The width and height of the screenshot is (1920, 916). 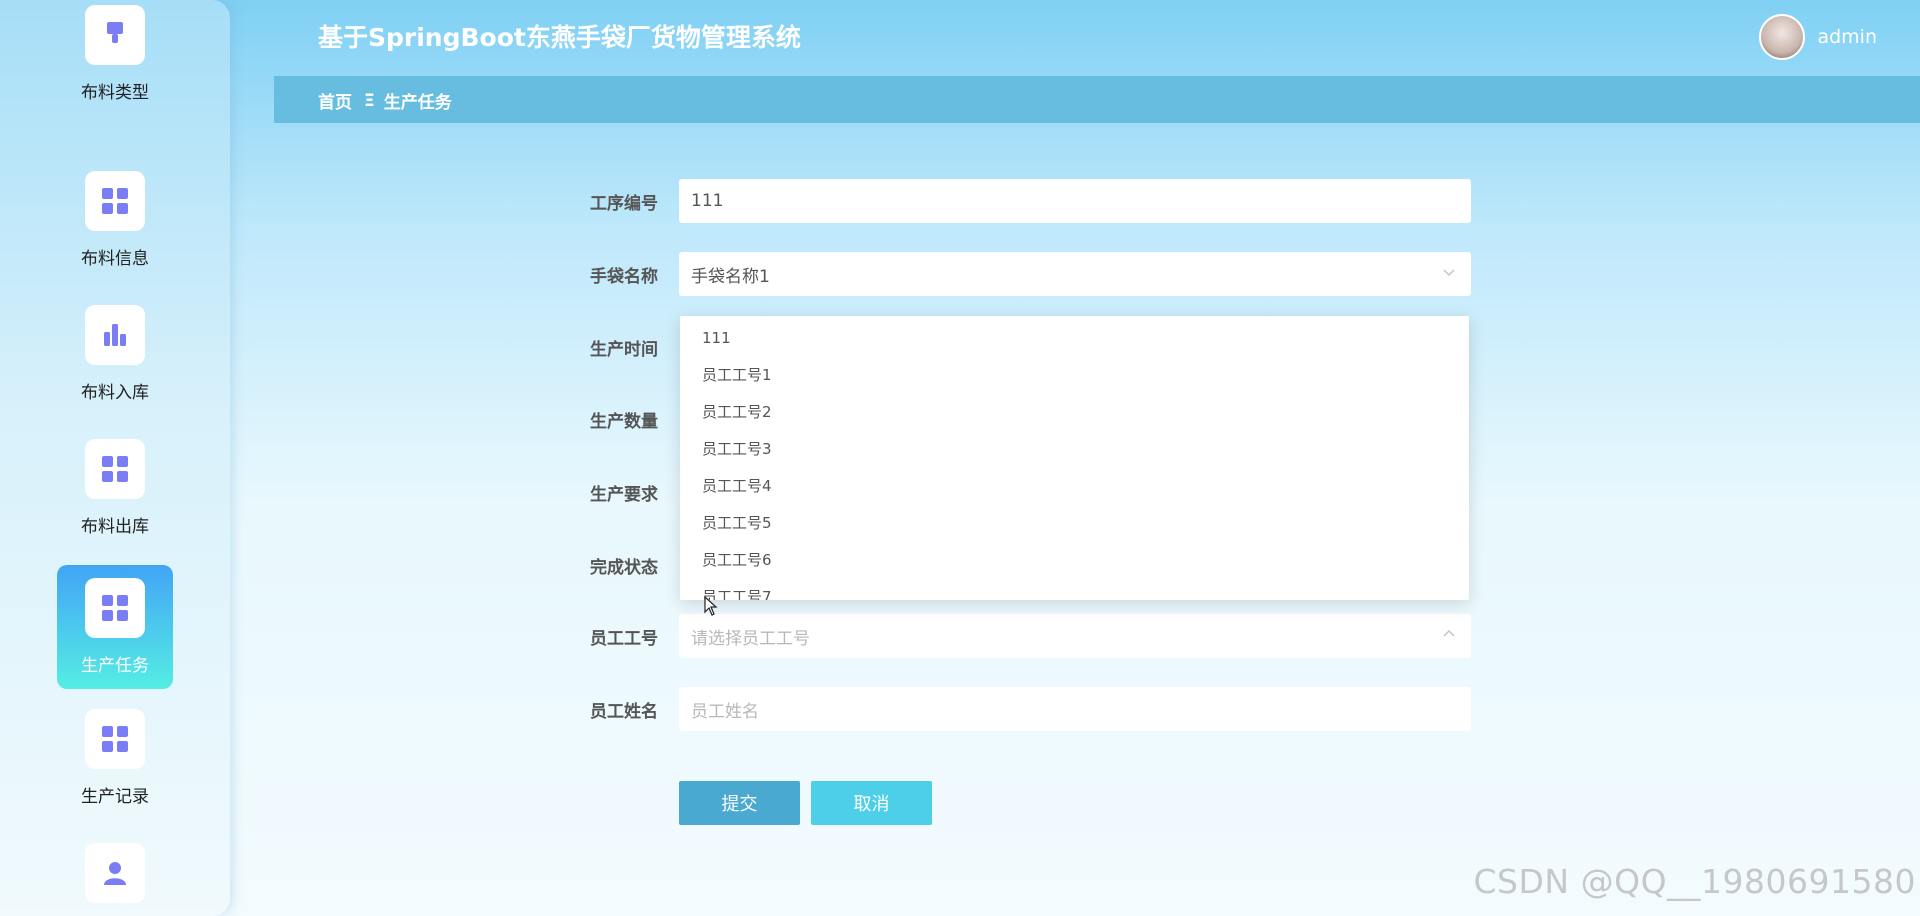 I want to click on chart-tile, so click(x=115, y=335).